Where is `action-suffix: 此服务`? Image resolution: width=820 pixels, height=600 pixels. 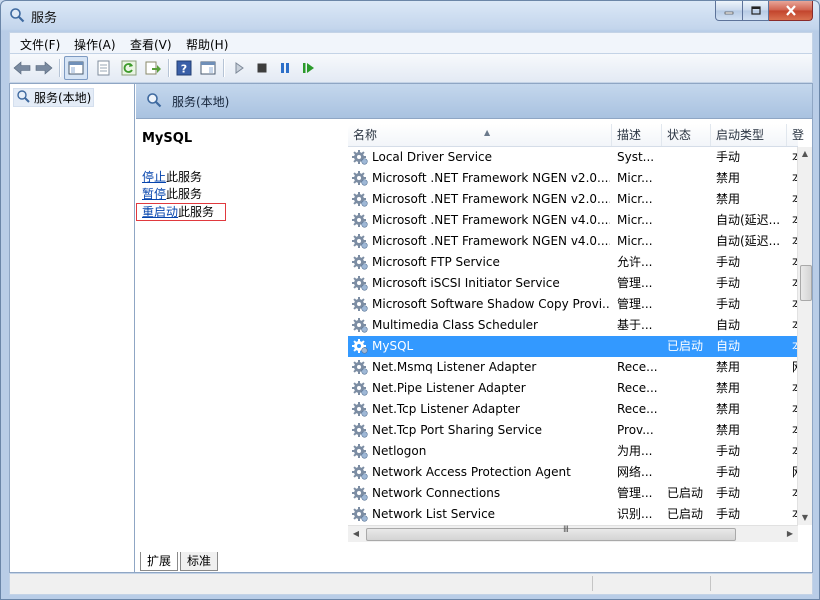
action-suffix: 此服务 is located at coordinates (184, 194).